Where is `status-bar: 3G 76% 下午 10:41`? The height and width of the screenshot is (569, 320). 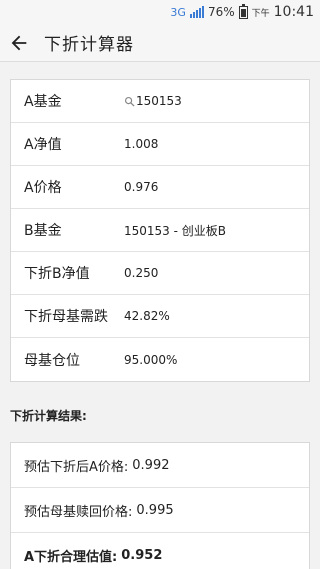 status-bar: 3G 76% 下午 10:41 is located at coordinates (160, 12).